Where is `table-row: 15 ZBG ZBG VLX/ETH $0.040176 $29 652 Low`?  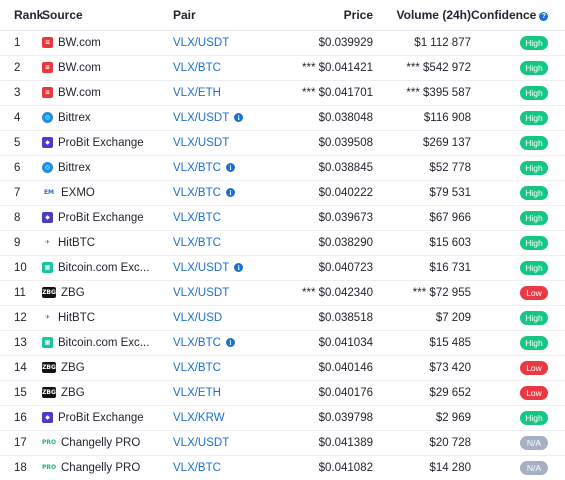 table-row: 15 ZBG ZBG VLX/ETH $0.040176 $29 652 Low is located at coordinates (282, 393).